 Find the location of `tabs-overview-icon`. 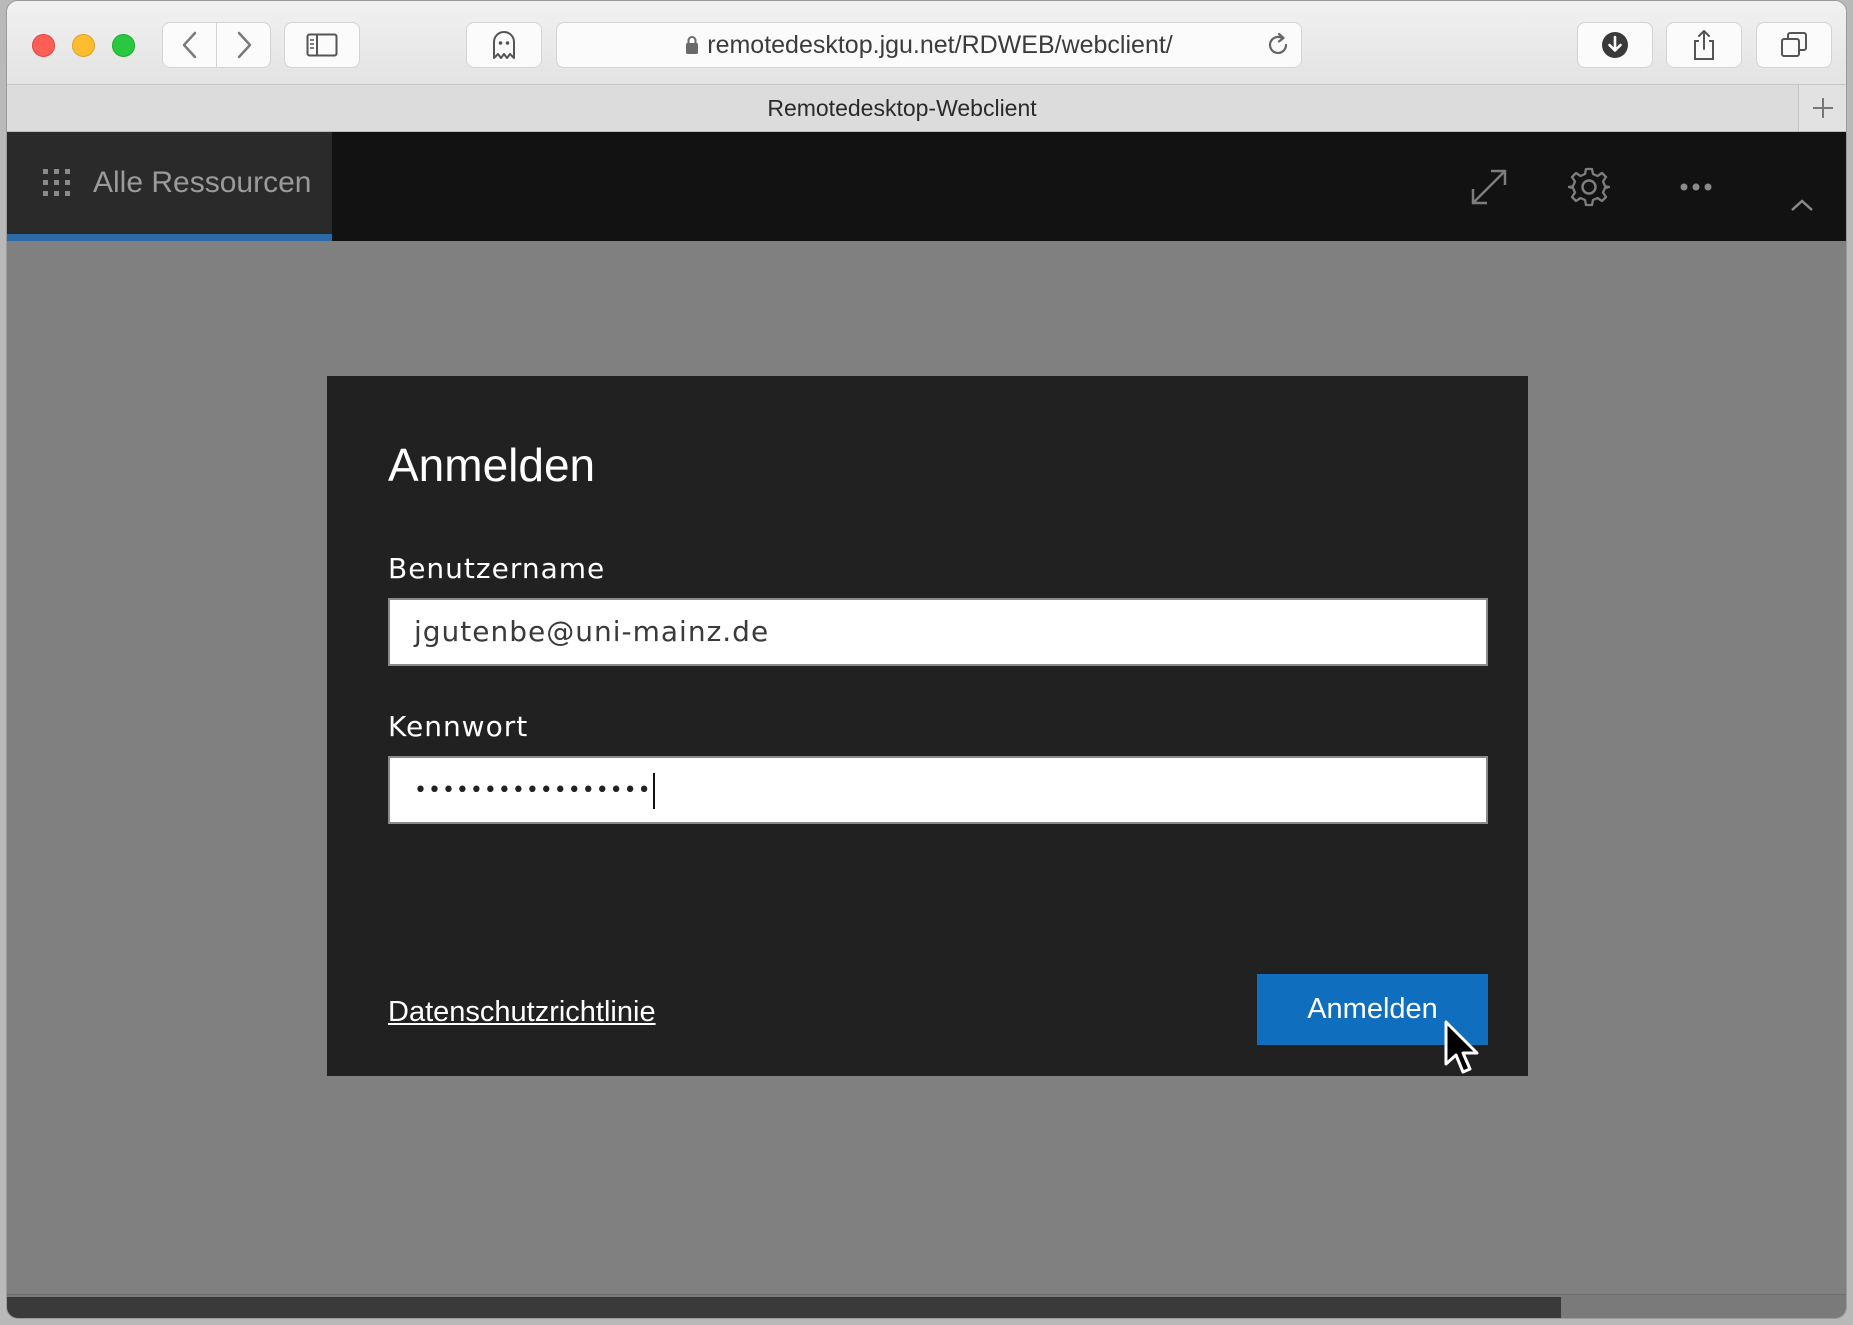

tabs-overview-icon is located at coordinates (1794, 44).